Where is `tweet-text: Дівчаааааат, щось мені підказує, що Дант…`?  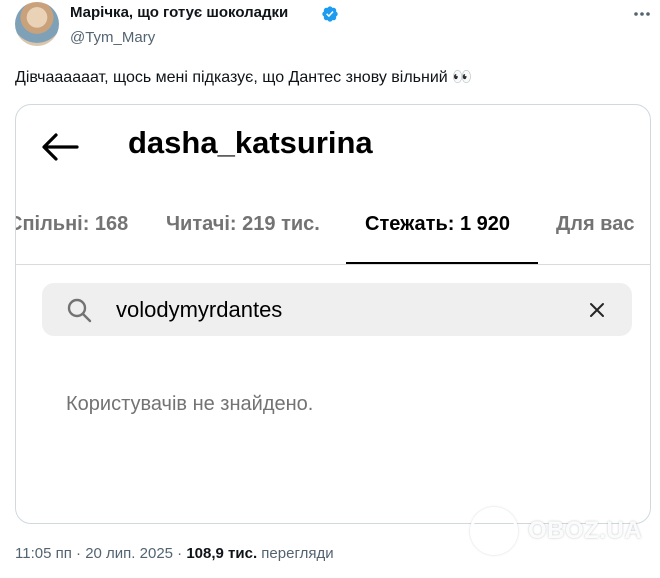
tweet-text: Дівчаааааат, щось мені підказує, що Дант… is located at coordinates (244, 77).